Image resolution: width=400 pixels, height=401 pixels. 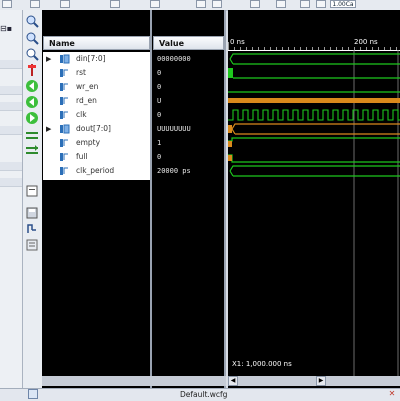 I want to click on signal-name: dout[7:0], so click(x=93, y=128).